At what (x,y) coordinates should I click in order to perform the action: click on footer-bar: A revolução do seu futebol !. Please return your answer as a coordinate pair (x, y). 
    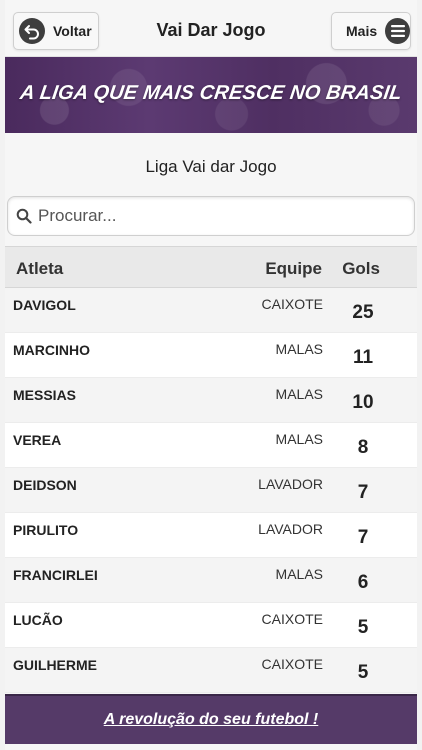
    Looking at the image, I should click on (211, 719).